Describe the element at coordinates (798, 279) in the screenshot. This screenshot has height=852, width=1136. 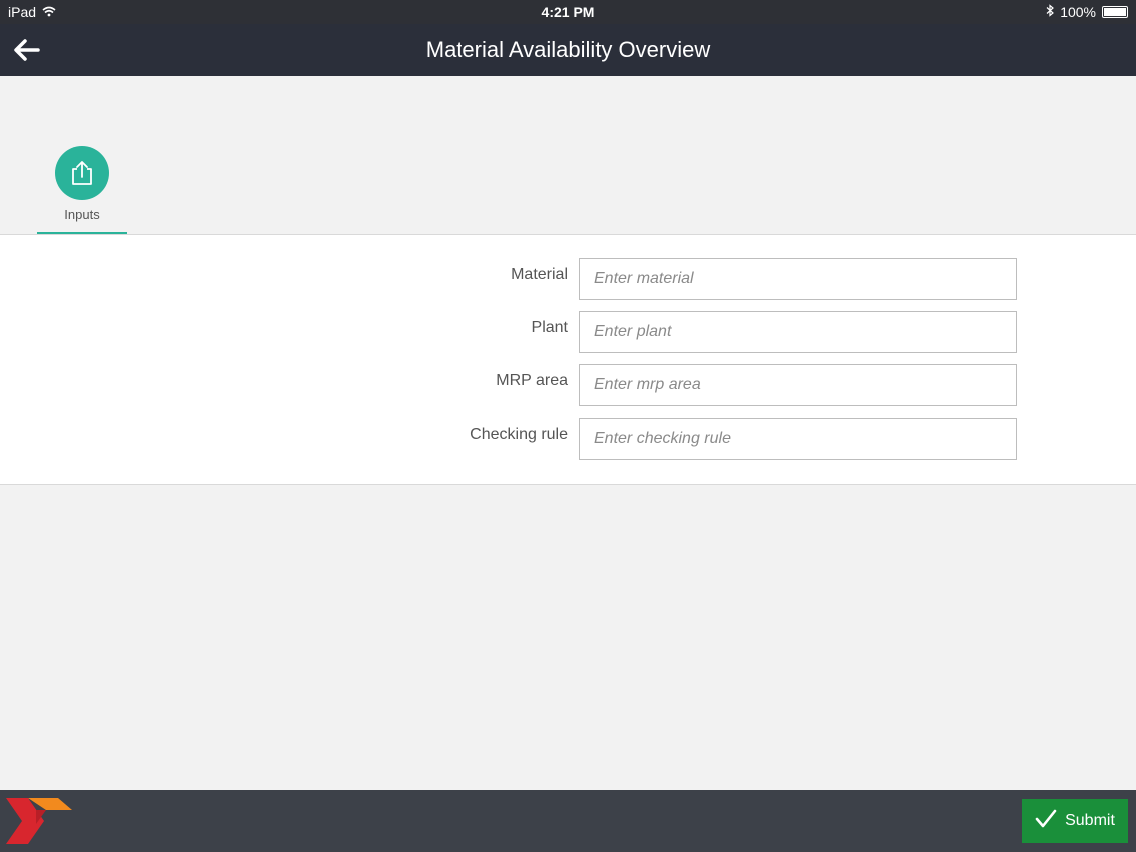
I see `material-input` at that location.